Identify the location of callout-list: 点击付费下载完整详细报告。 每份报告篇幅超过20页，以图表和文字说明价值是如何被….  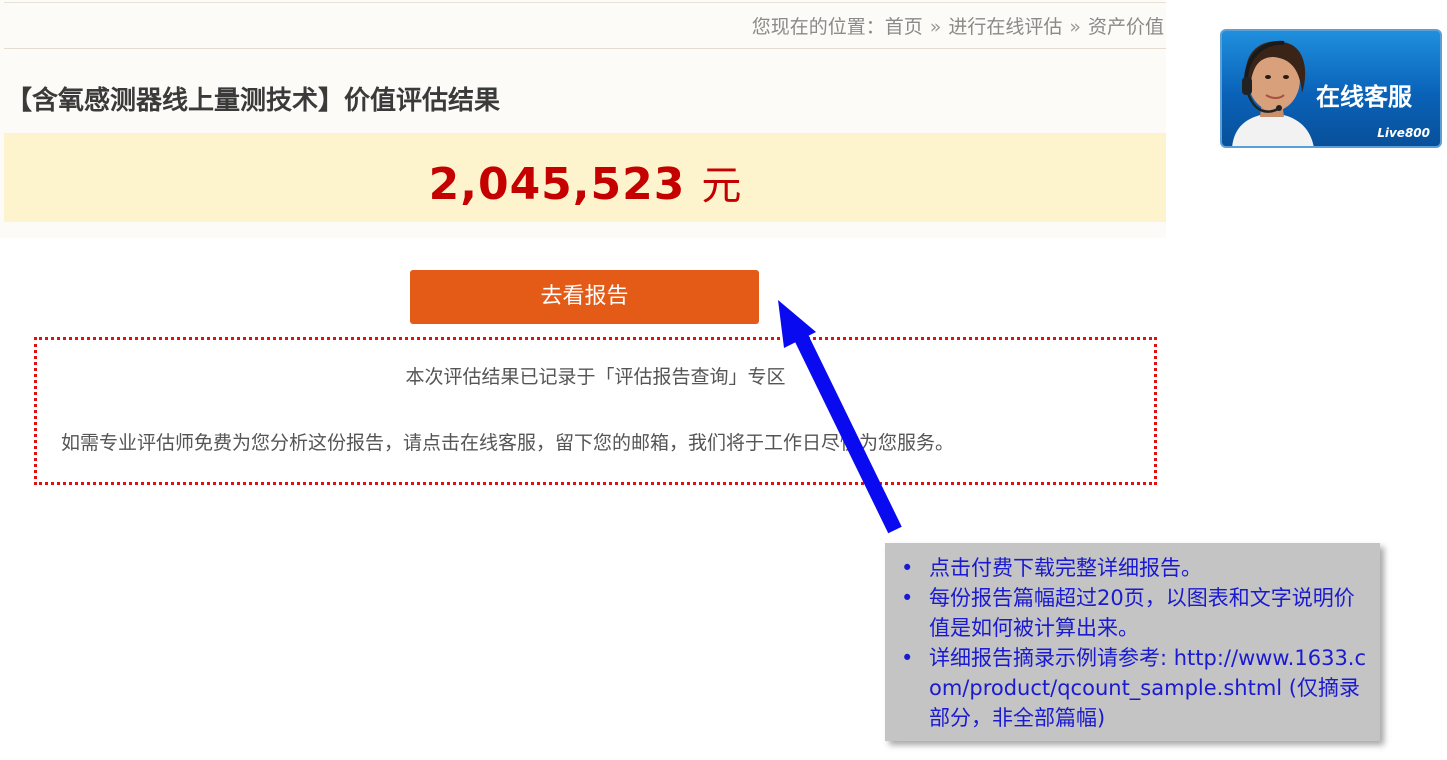
(1135, 643).